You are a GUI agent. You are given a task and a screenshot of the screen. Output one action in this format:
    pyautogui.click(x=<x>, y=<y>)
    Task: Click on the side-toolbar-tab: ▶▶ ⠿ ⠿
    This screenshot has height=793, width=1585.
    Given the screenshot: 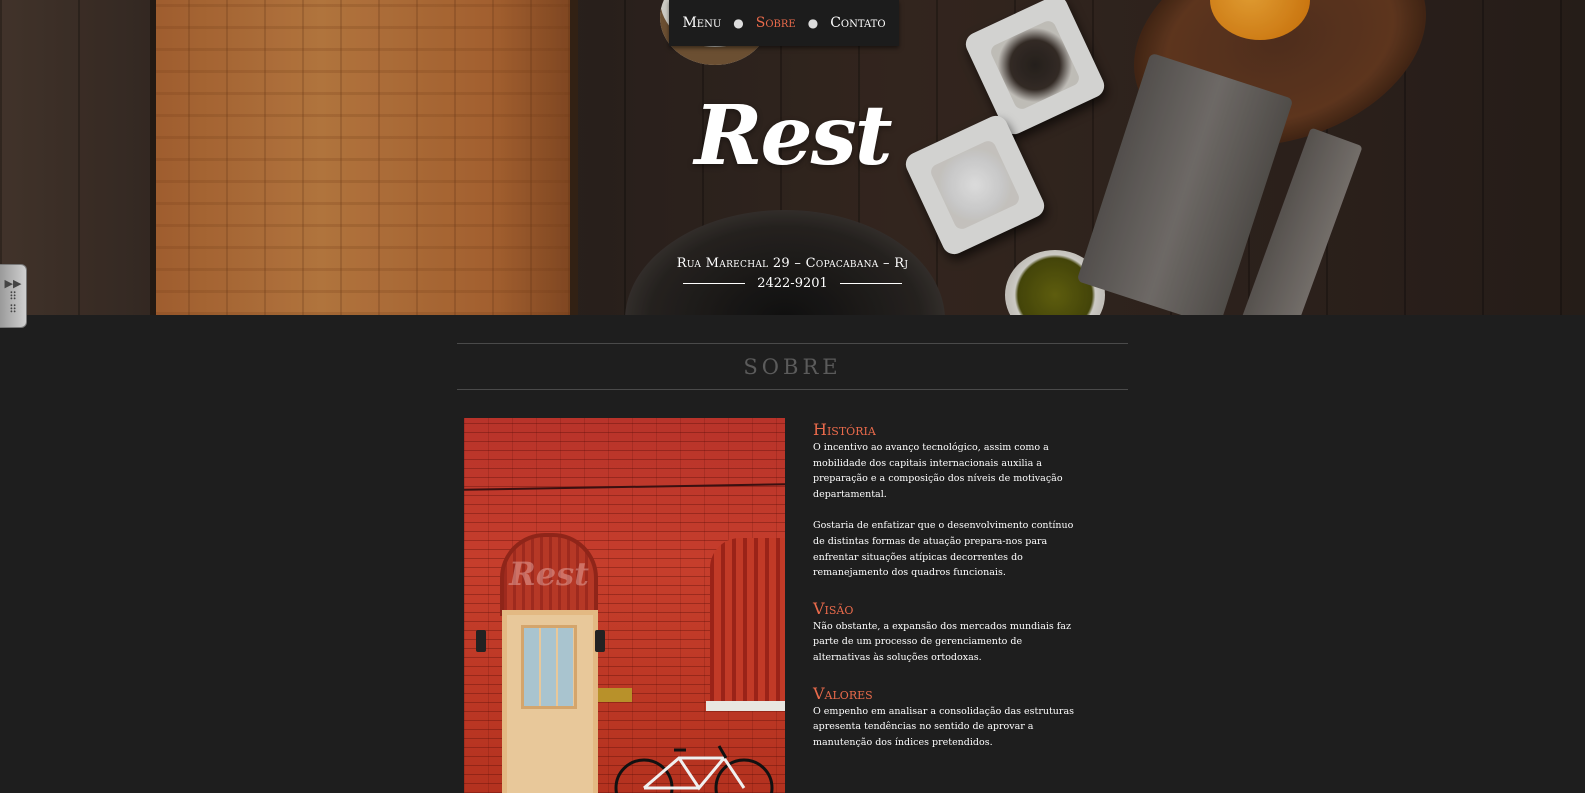 What is the action you would take?
    pyautogui.click(x=13, y=296)
    